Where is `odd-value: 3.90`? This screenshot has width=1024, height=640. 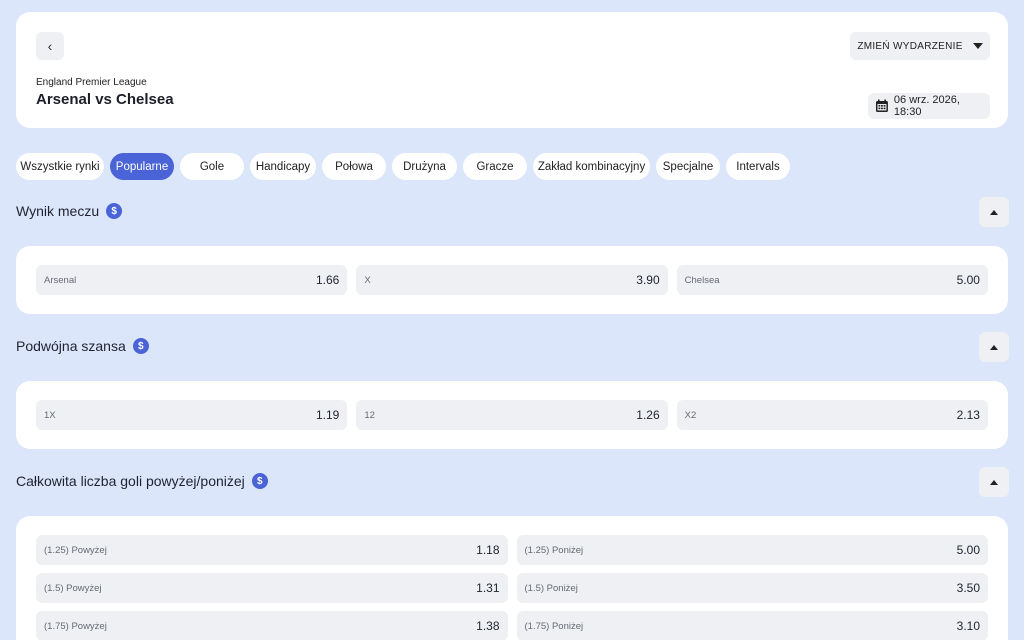
odd-value: 3.90 is located at coordinates (648, 280).